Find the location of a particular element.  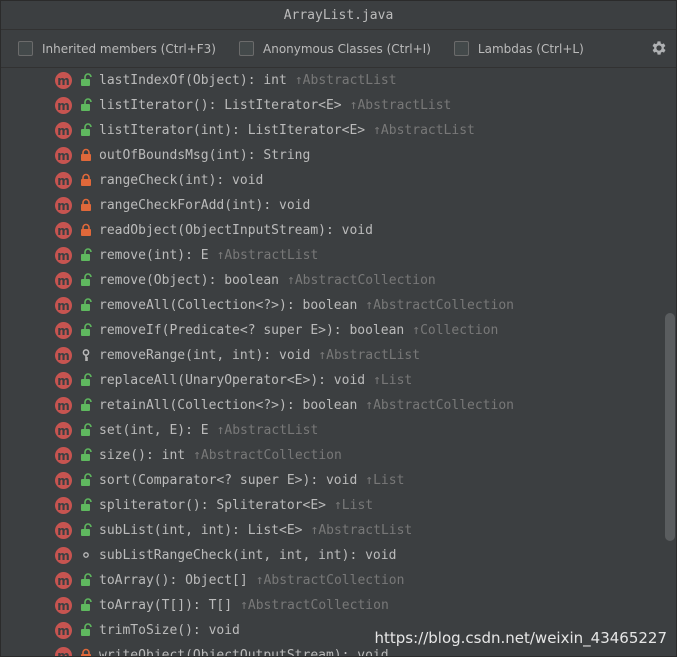

member-row: m lastIndexOf(Object): int ↑AbstractList is located at coordinates (331, 80).